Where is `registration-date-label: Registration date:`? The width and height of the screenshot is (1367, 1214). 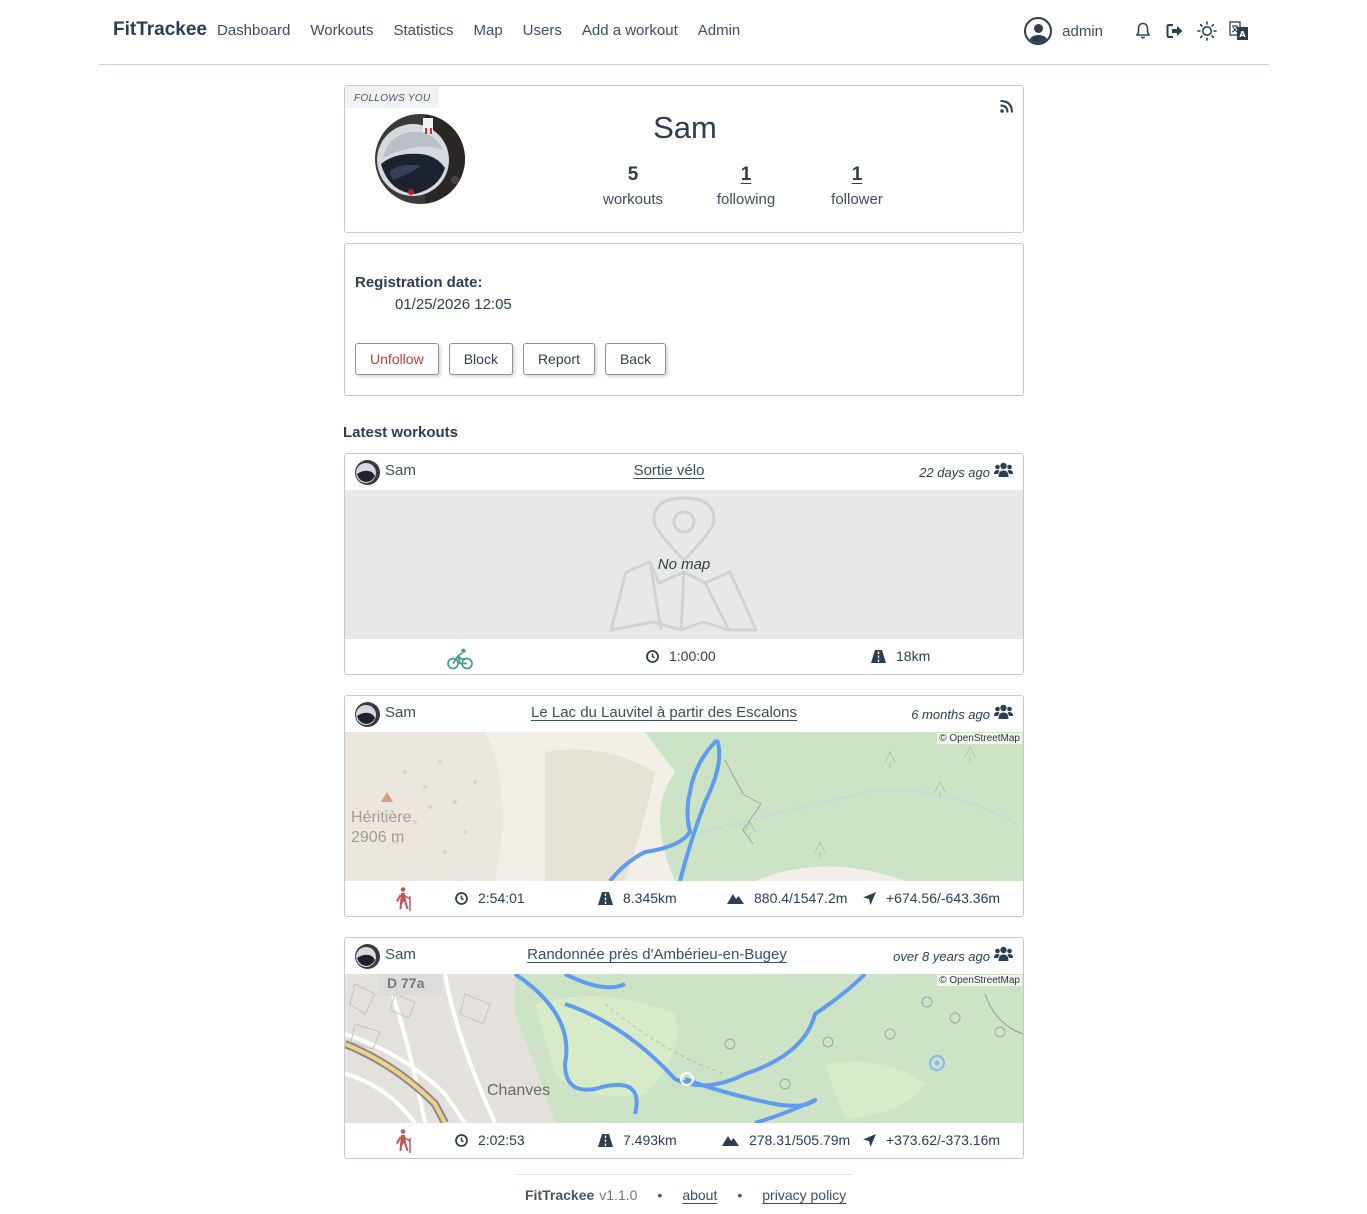 registration-date-label: Registration date: is located at coordinates (419, 282).